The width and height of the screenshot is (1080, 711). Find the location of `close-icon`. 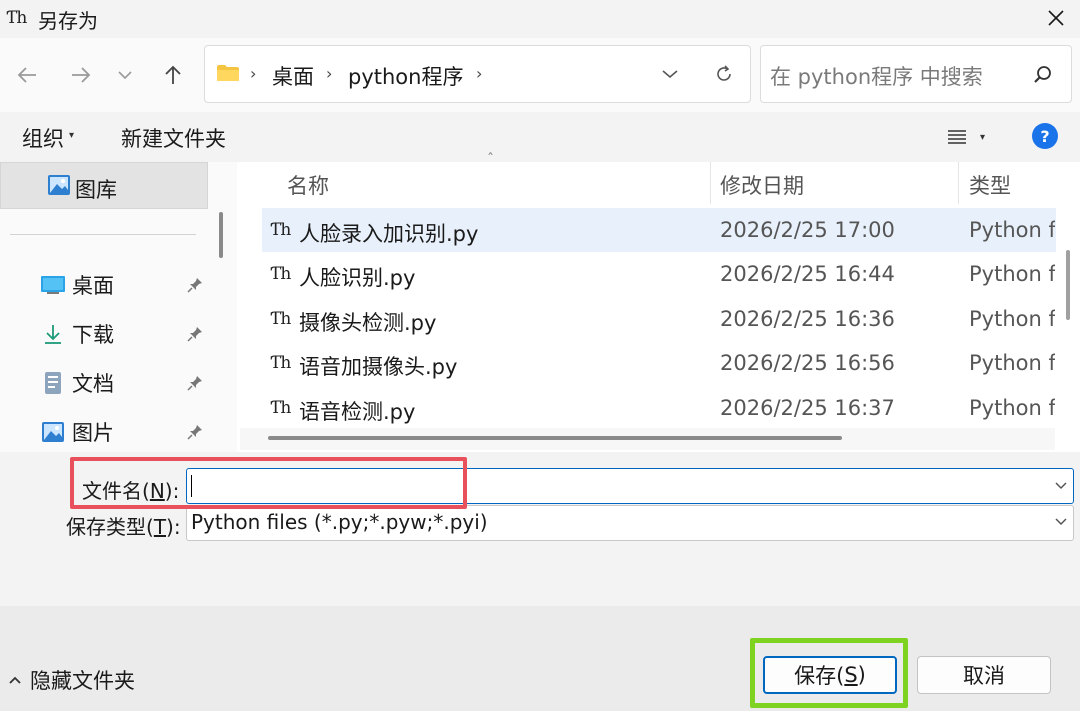

close-icon is located at coordinates (1056, 18).